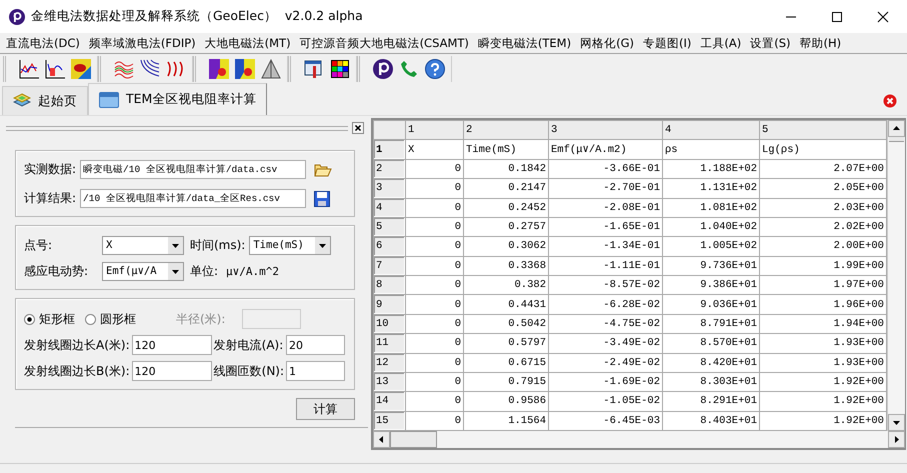 This screenshot has width=907, height=473. What do you see at coordinates (390, 304) in the screenshot?
I see `row-header: 9` at bounding box center [390, 304].